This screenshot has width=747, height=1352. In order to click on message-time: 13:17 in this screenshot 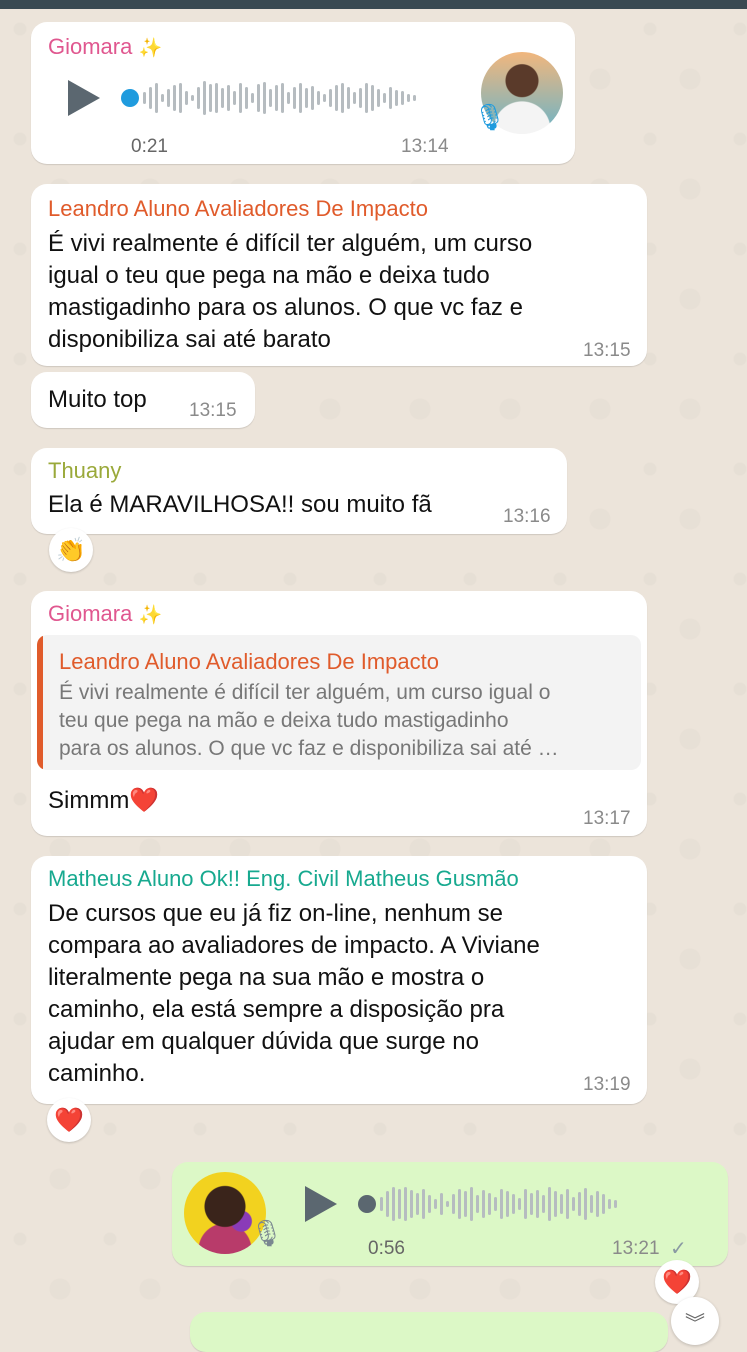, I will do `click(607, 818)`.